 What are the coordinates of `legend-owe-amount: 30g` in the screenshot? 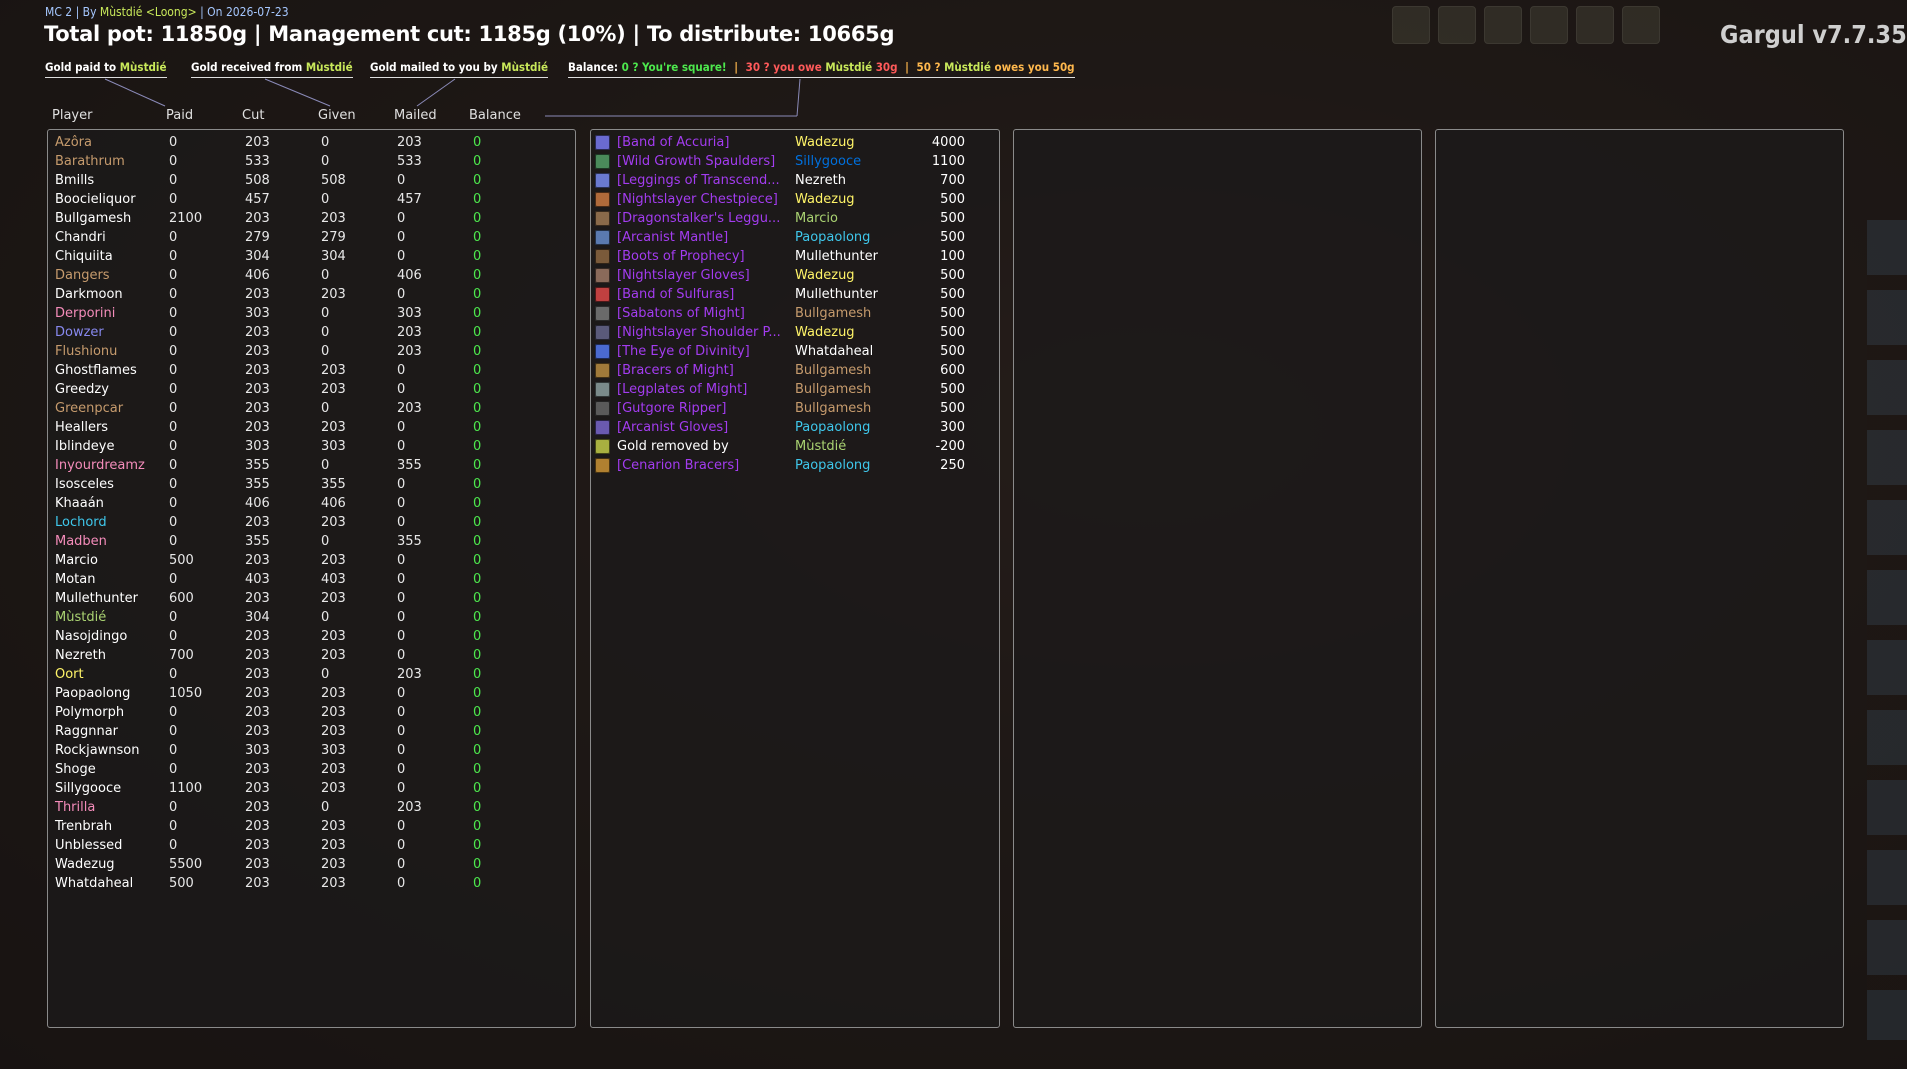 It's located at (886, 67).